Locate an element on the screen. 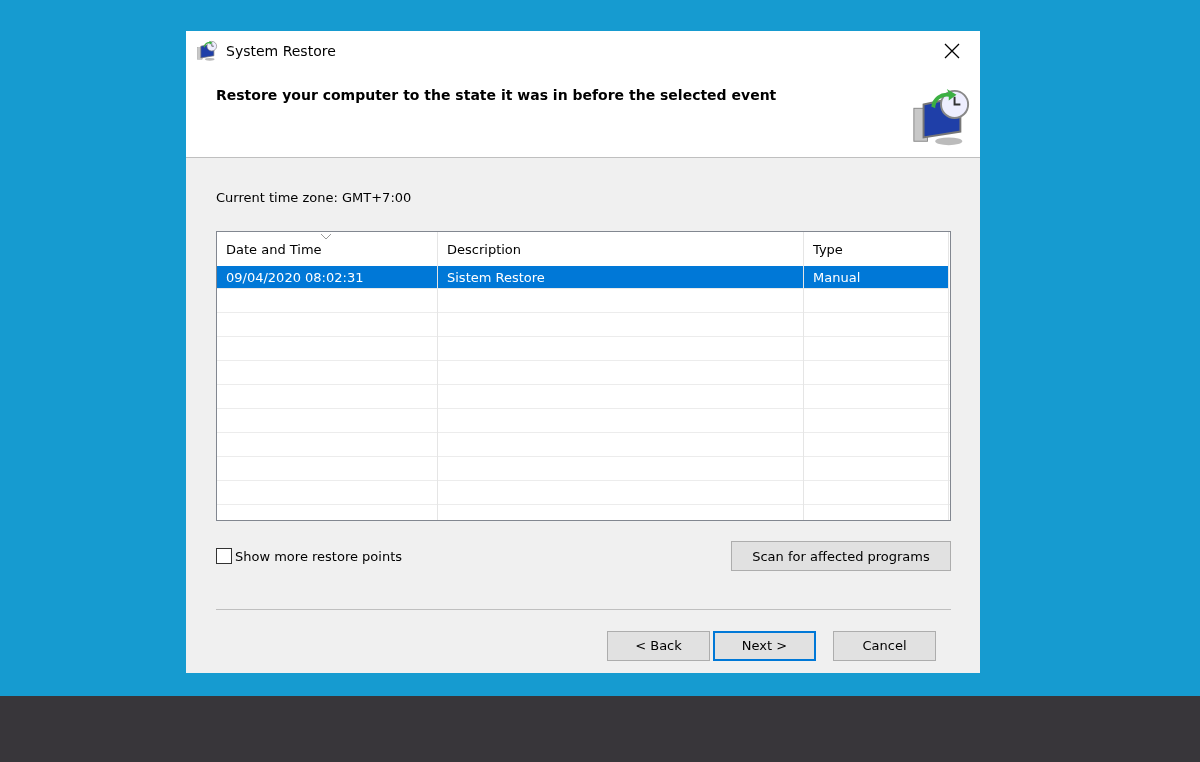 This screenshot has width=1200, height=762. scan-button: Scan for affected programs is located at coordinates (841, 556).